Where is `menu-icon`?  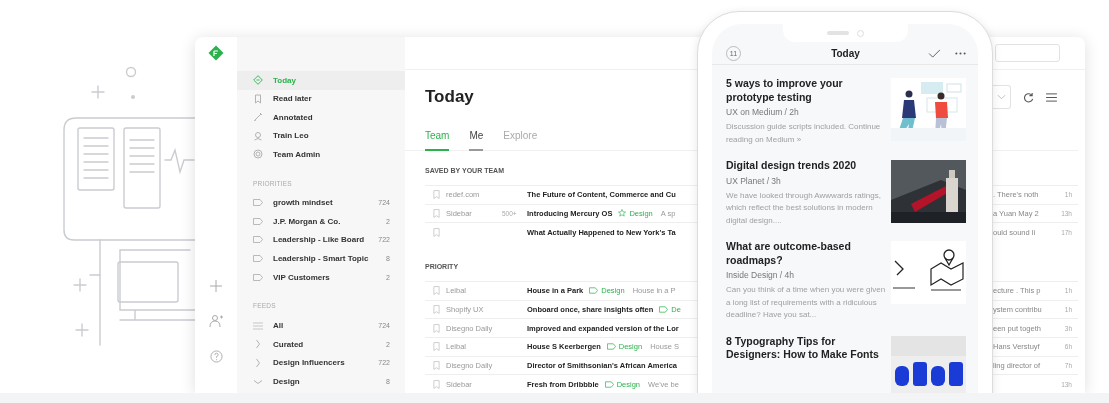
menu-icon is located at coordinates (1051, 97).